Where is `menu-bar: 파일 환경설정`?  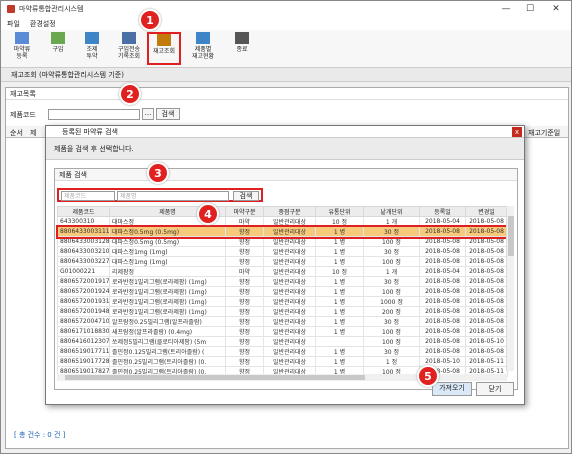 menu-bar: 파일 환경설정 is located at coordinates (286, 23).